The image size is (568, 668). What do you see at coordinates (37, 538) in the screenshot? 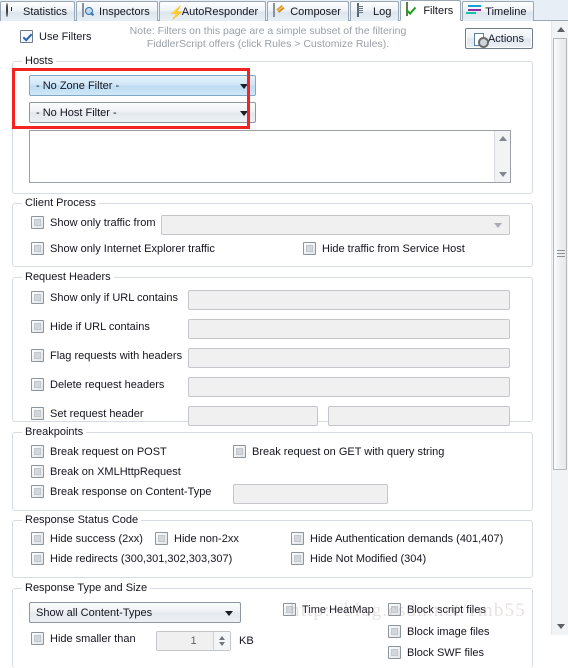
I see `hide-success-checkbox` at bounding box center [37, 538].